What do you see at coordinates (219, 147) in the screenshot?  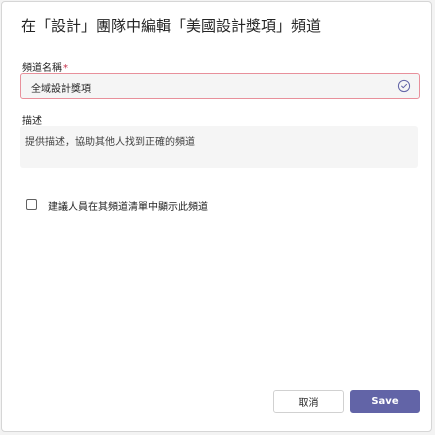 I see `description-input: 提供描述，協助其他人找到正確的頻道` at bounding box center [219, 147].